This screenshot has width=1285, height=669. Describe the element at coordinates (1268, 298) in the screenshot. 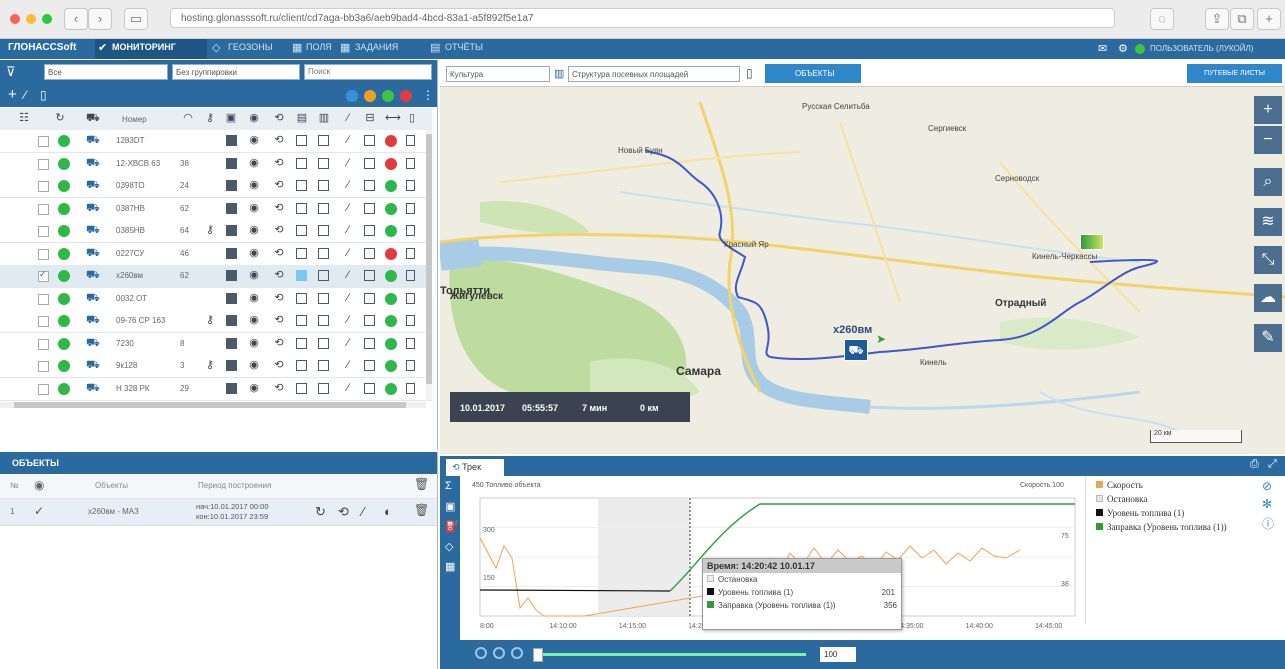

I see `weather-icon: ☁` at that location.